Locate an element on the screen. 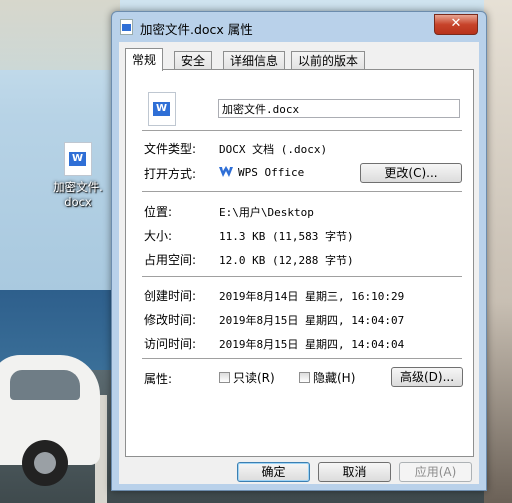 The image size is (512, 503). desktop-file-label: 加密文件. docx is located at coordinates (78, 195).